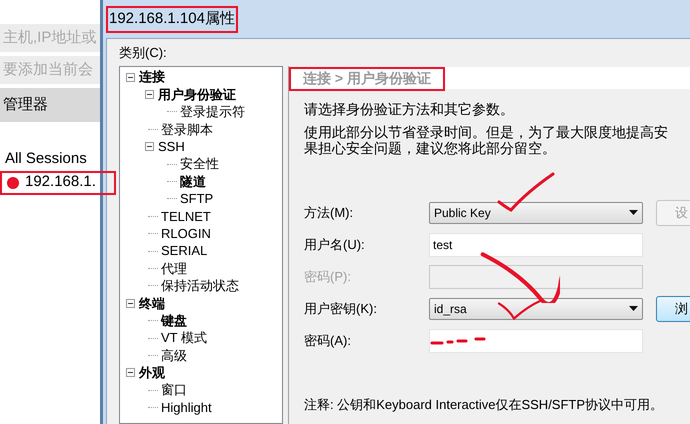 The width and height of the screenshot is (690, 424). What do you see at coordinates (328, 341) in the screenshot?
I see `field-label: 密码(A):` at bounding box center [328, 341].